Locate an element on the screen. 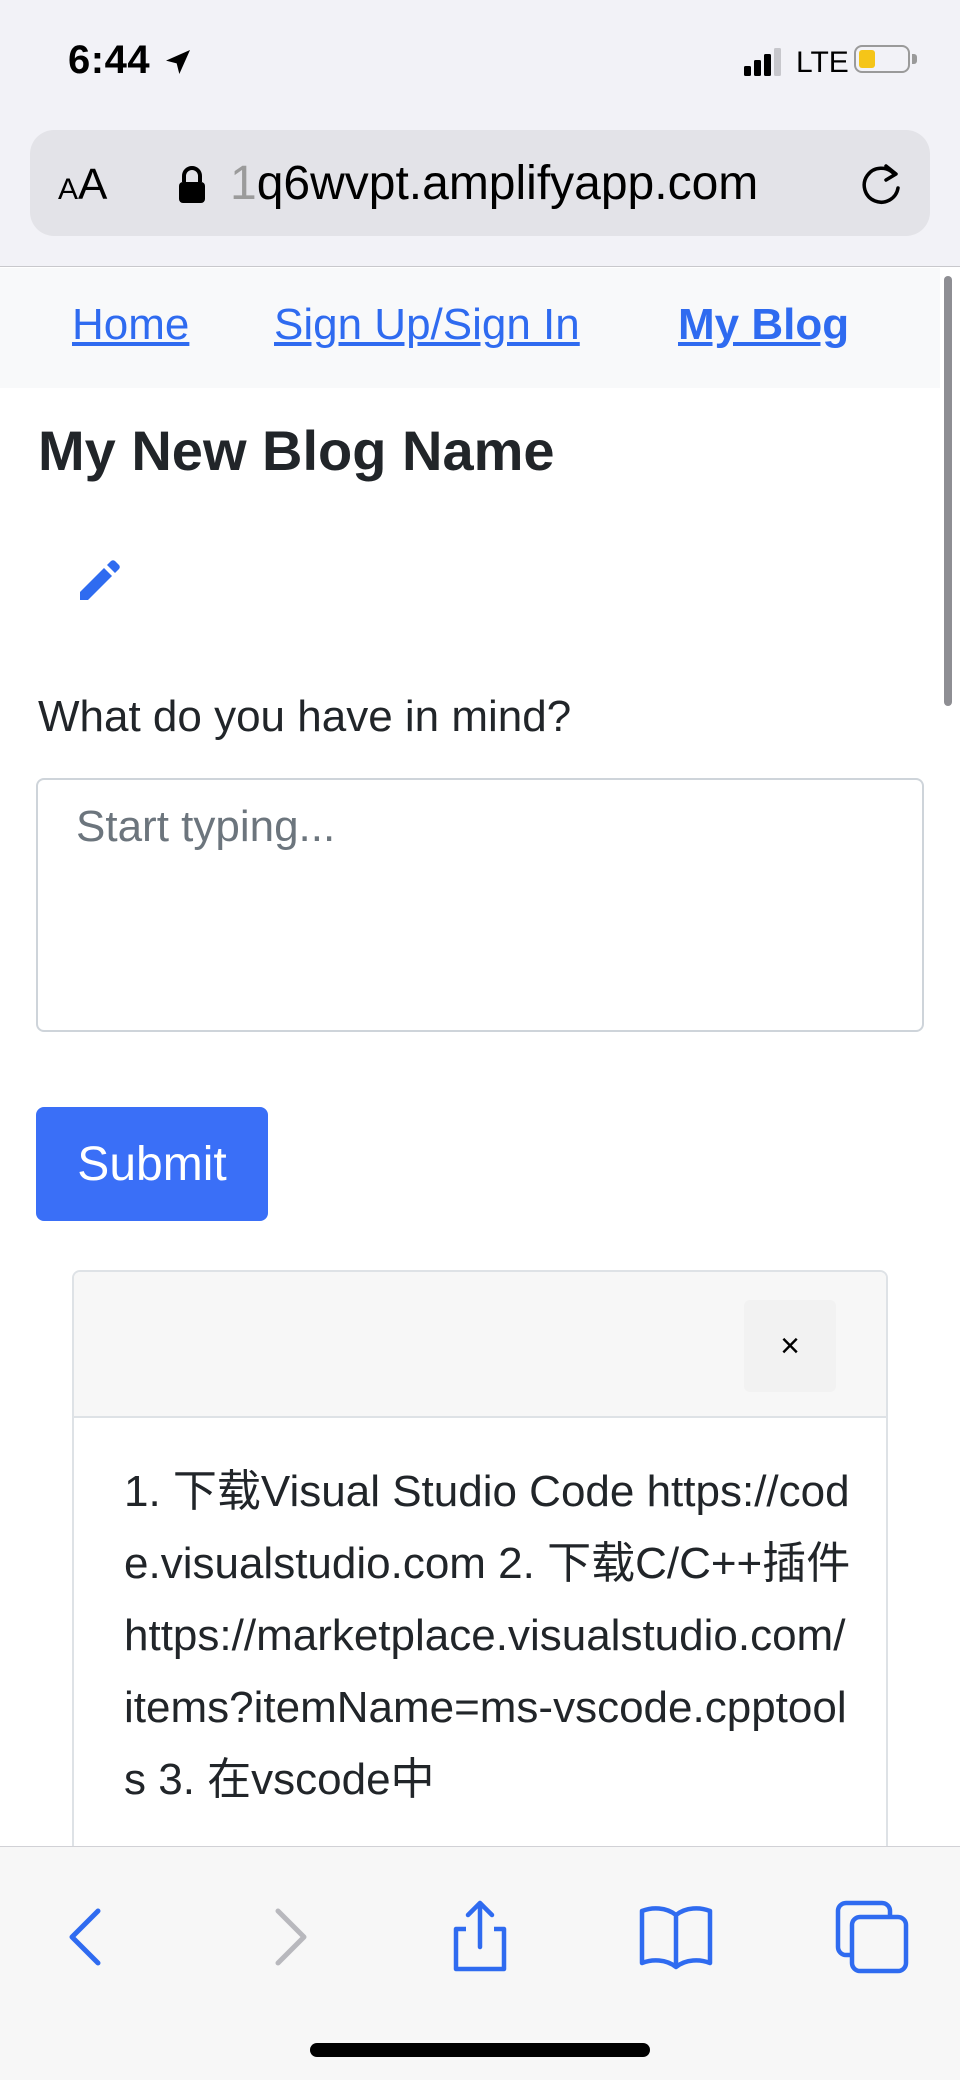 The height and width of the screenshot is (2080, 960). browser-address-area: AA 1q6wvpt.amplifyapp.com is located at coordinates (480, 195).